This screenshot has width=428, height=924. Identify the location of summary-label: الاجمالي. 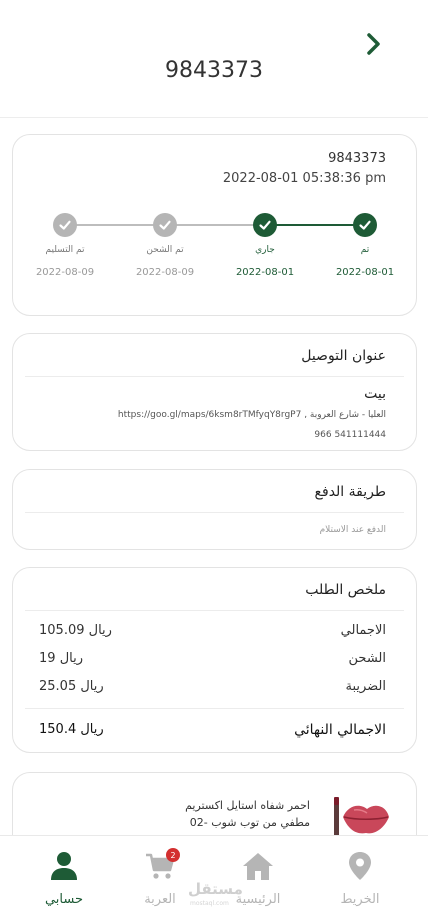
(363, 630).